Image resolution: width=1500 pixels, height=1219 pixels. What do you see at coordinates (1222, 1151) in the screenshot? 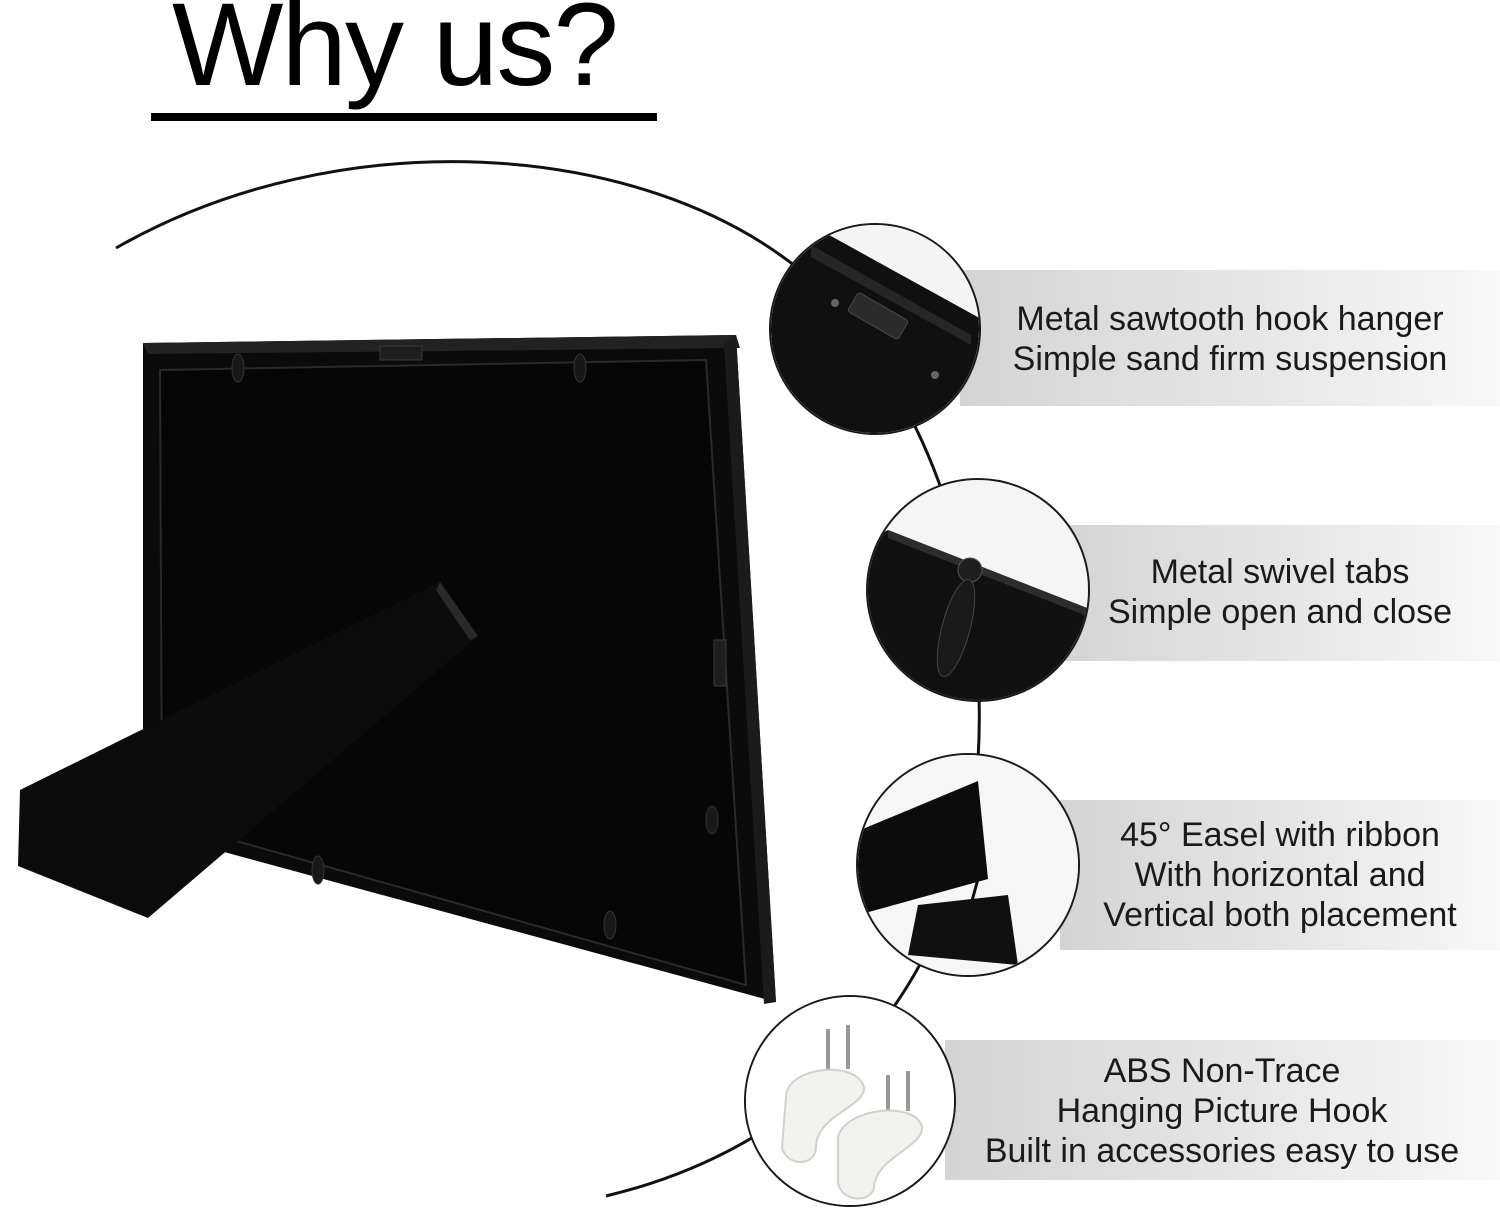
I see `feature-4-line-3: Built in accessories easy to use` at bounding box center [1222, 1151].